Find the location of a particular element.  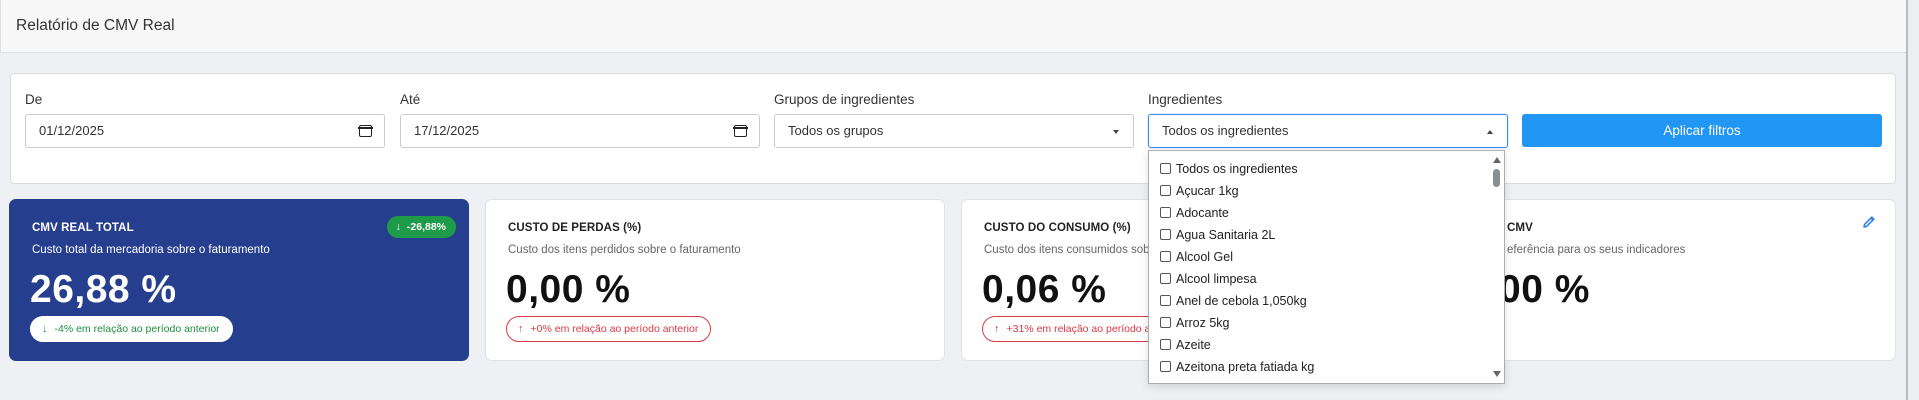

dropdown-scrollbar is located at coordinates (1497, 267).